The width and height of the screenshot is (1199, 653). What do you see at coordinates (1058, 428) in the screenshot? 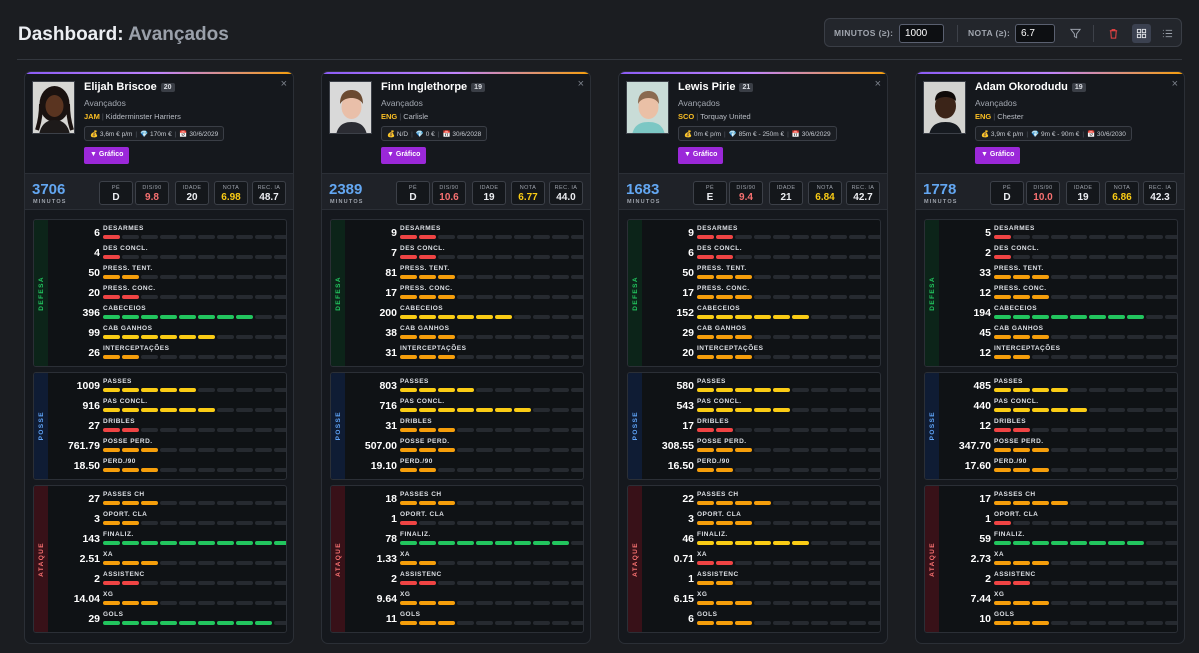
I see `stat-row: 12 DRIBLES` at bounding box center [1058, 428].